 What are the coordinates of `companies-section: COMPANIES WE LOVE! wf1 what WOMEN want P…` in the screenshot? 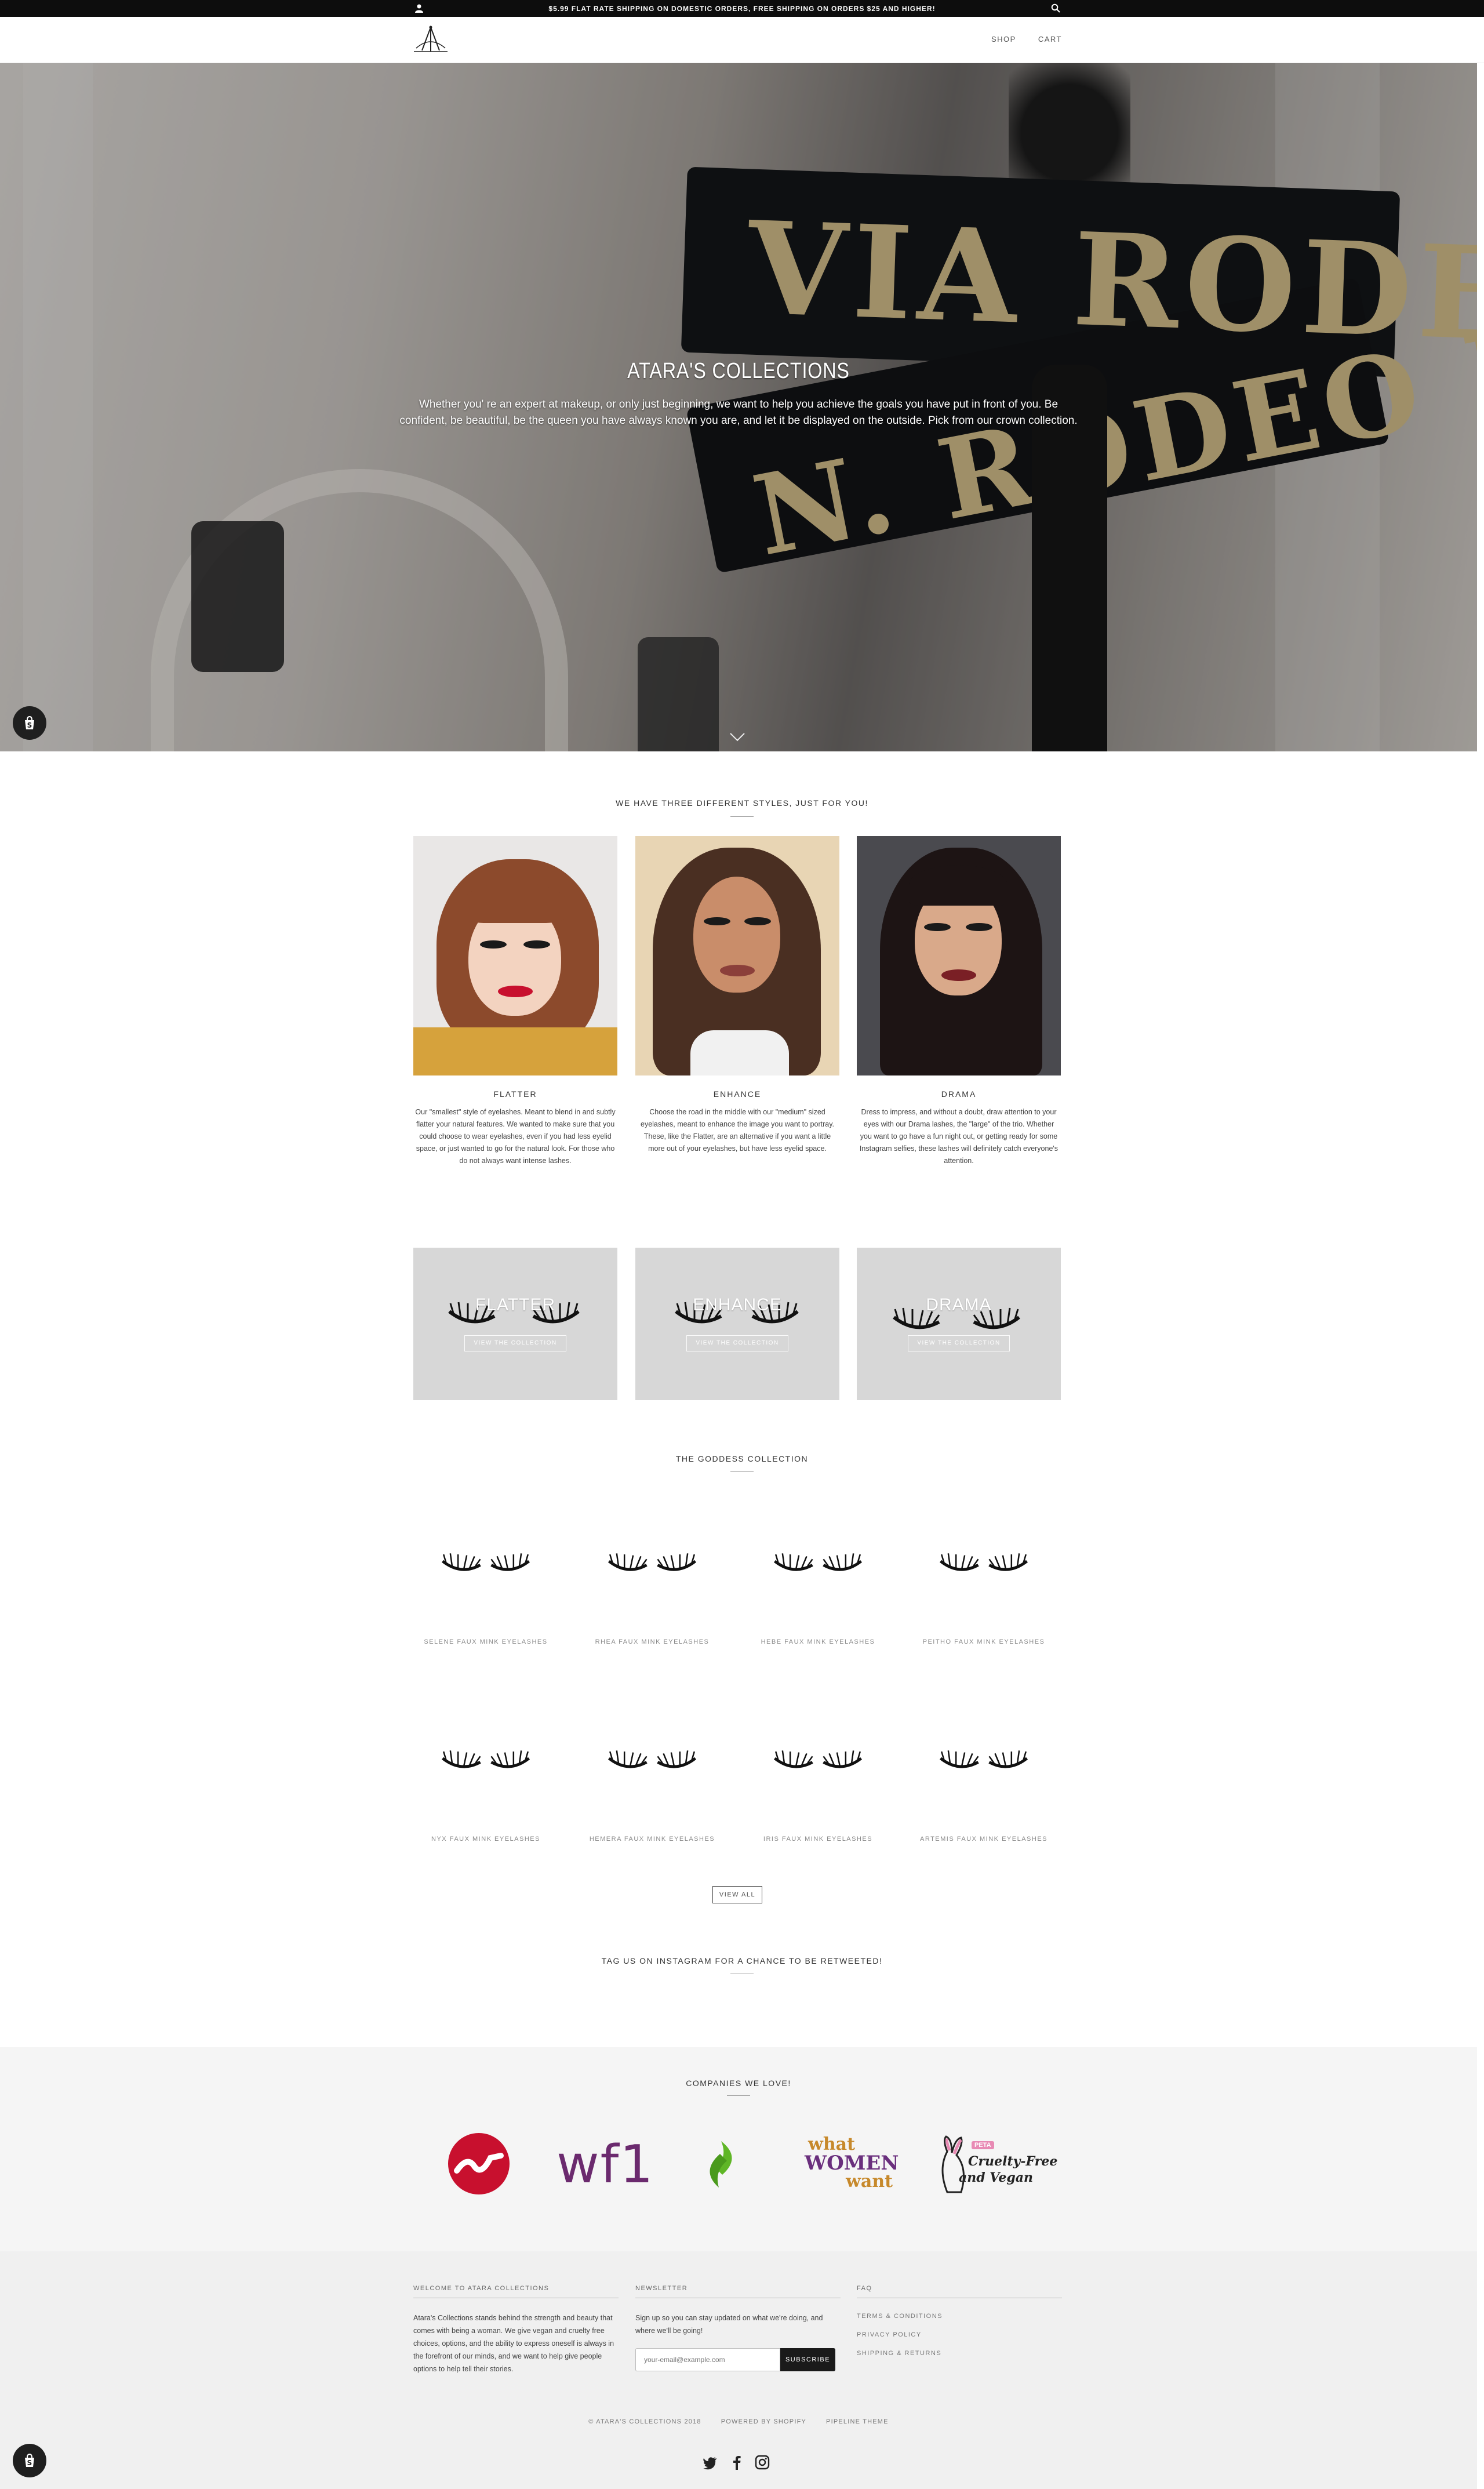 It's located at (738, 2149).